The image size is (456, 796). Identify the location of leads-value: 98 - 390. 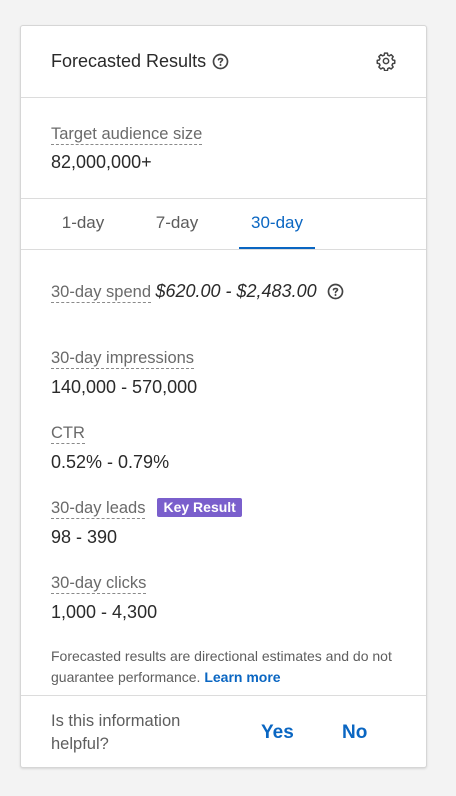
(84, 537).